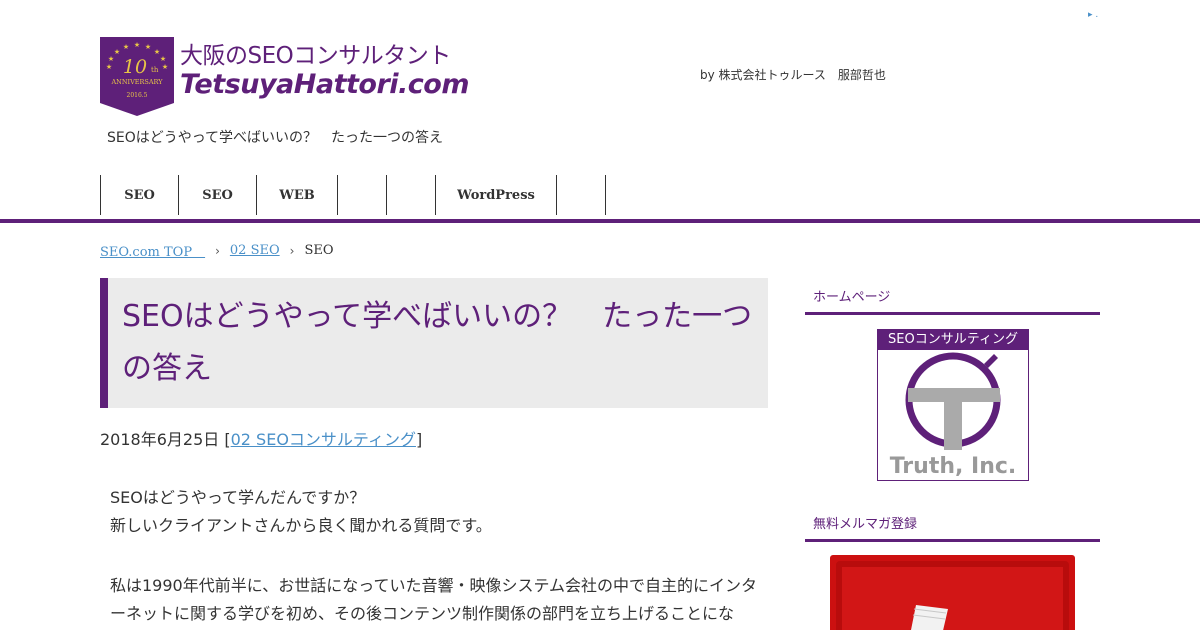  Describe the element at coordinates (135, 67) in the screenshot. I see `badge-number: 10` at that location.